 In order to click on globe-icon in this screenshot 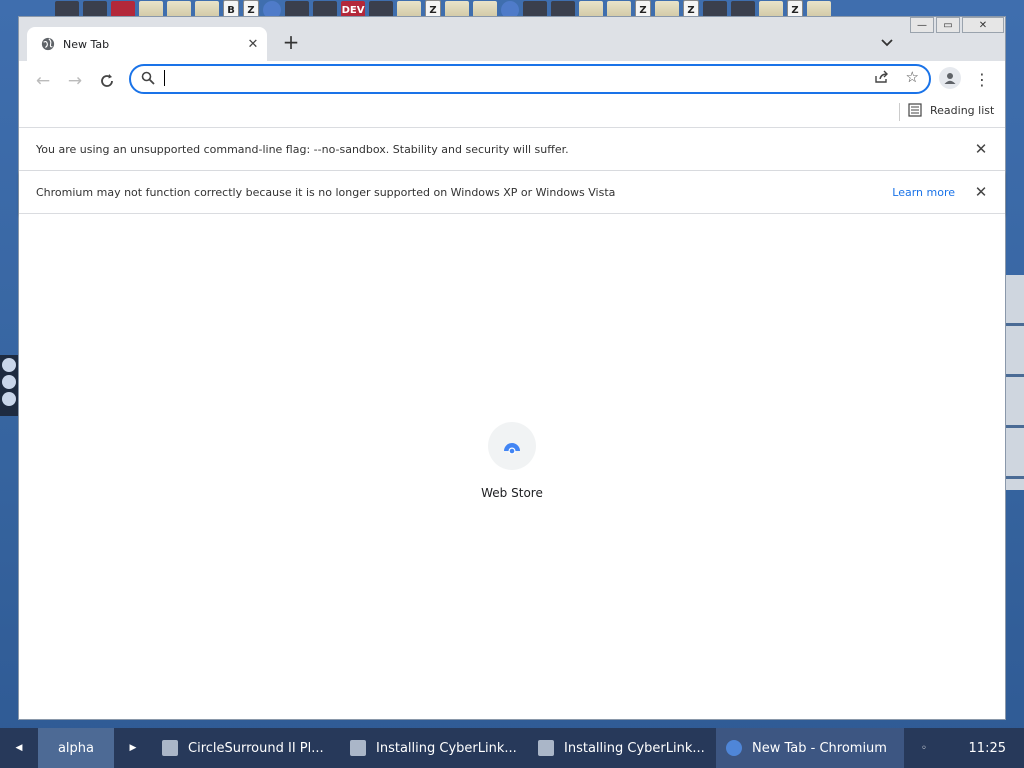, I will do `click(48, 44)`.